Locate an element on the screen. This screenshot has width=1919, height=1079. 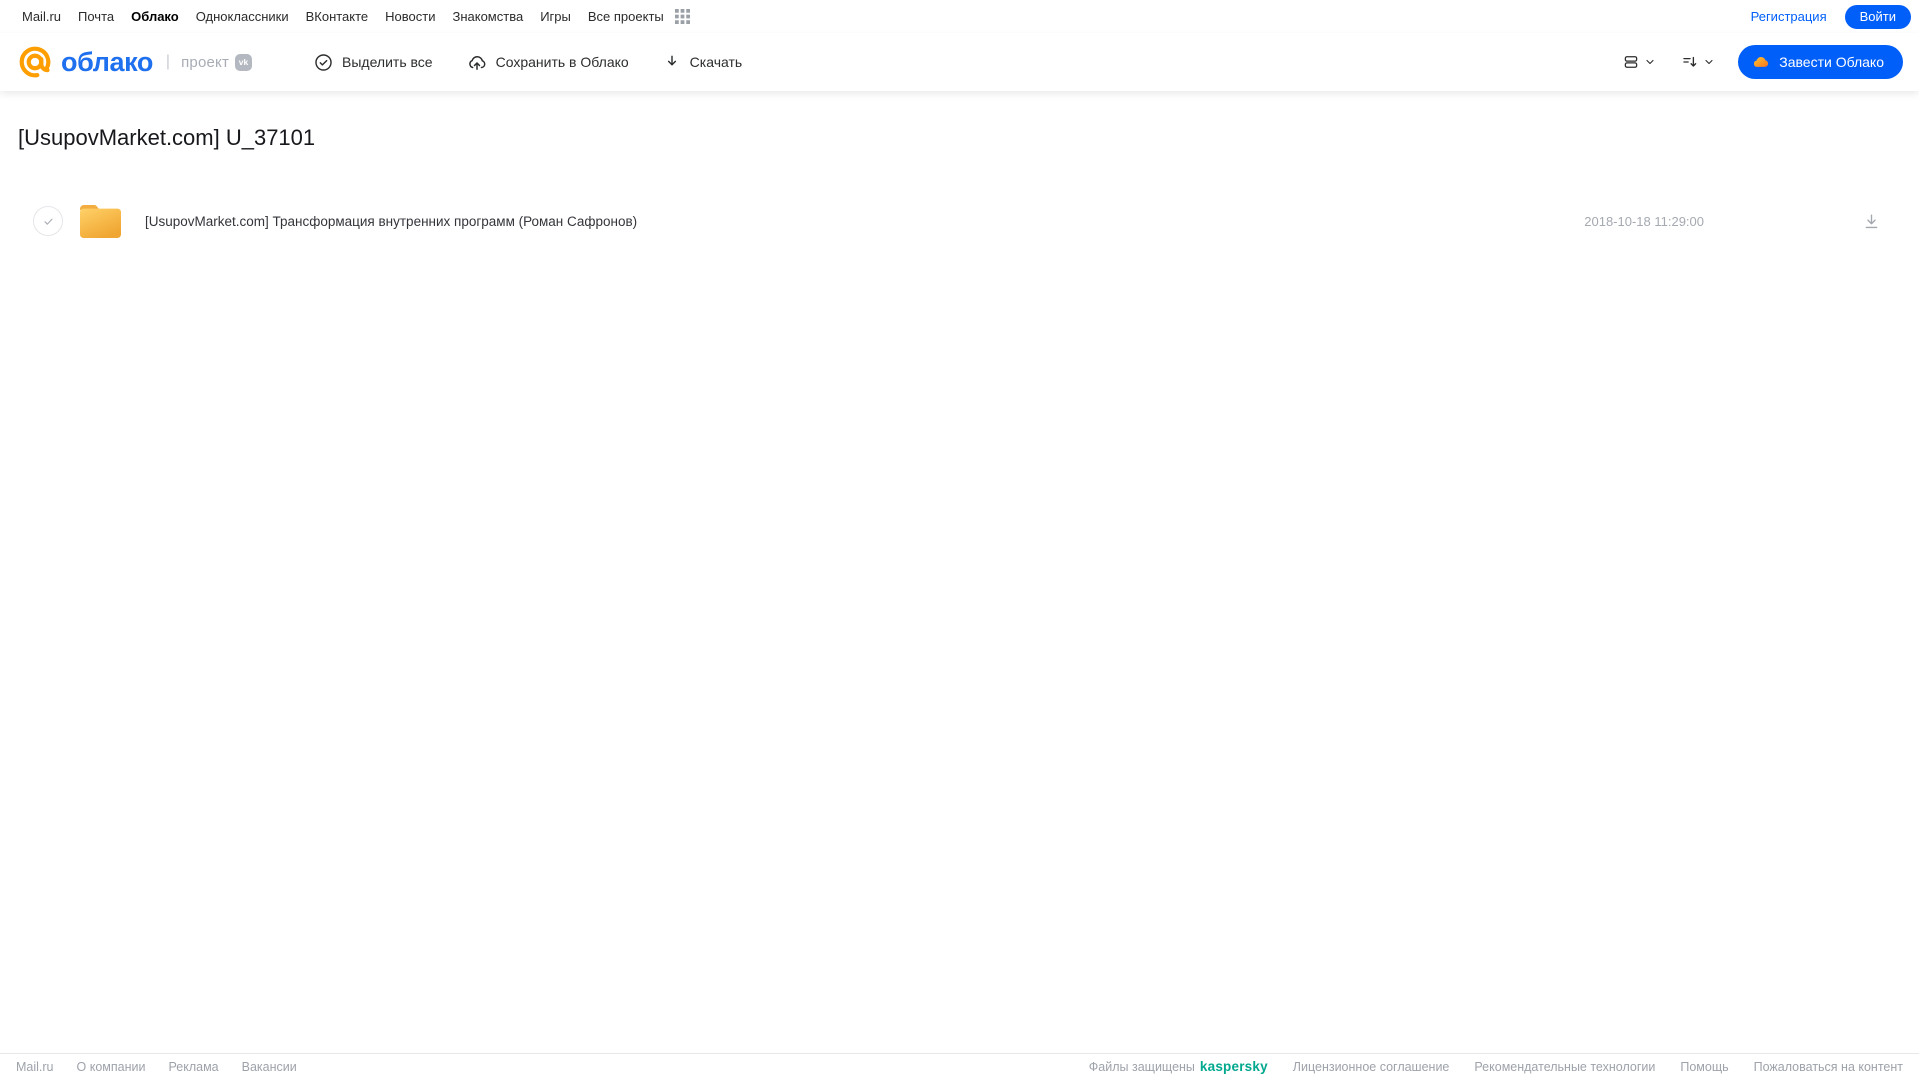
kaspersky-protected: Файлы защищены kaspersky is located at coordinates (1178, 1066).